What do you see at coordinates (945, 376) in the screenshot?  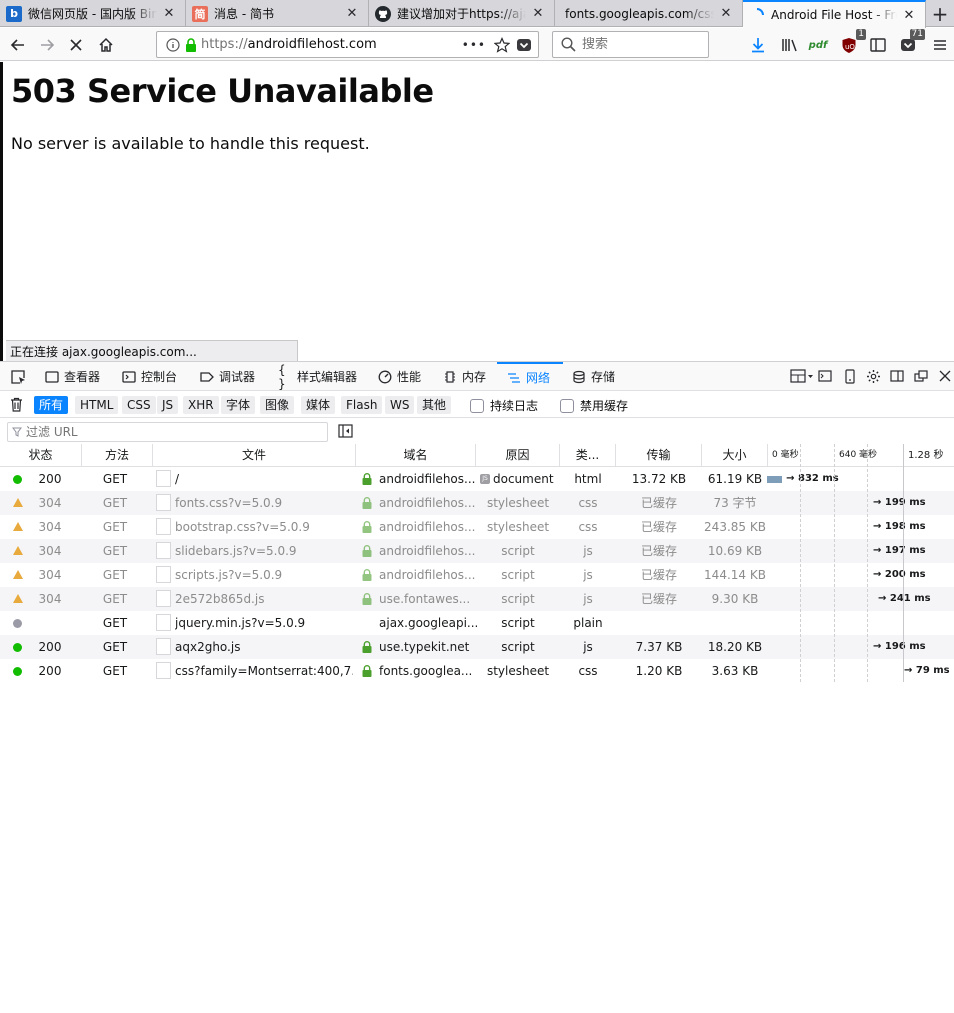 I see `close-devtools-button` at bounding box center [945, 376].